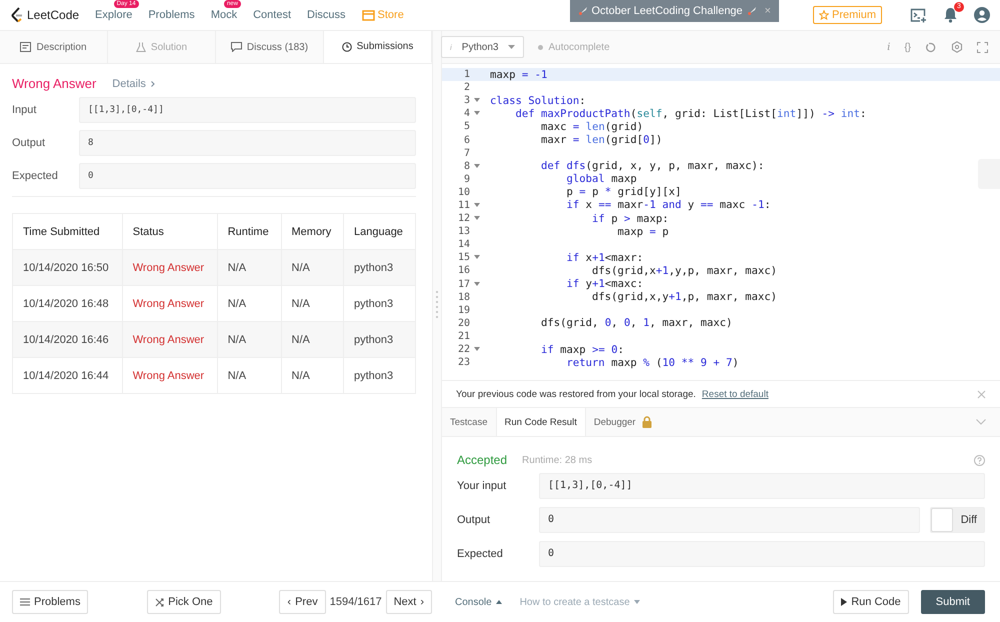  I want to click on reset-link: Reset to default, so click(735, 394).